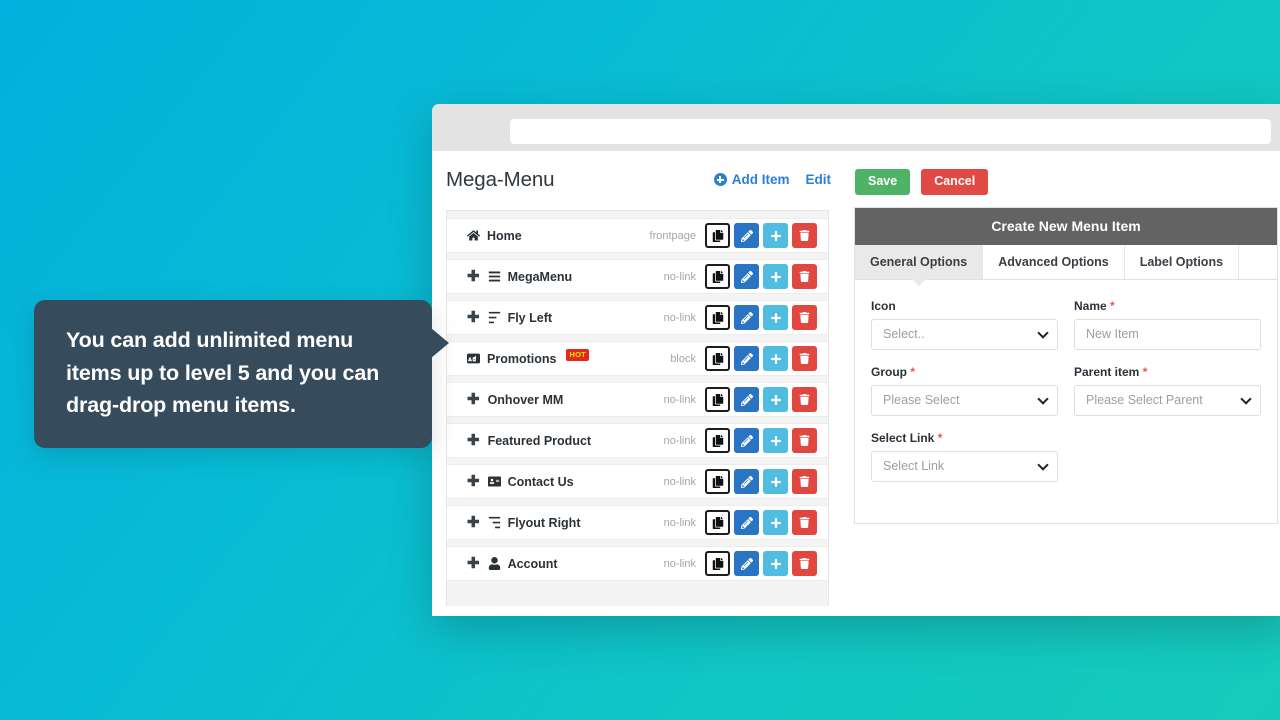 This screenshot has width=1280, height=720. Describe the element at coordinates (904, 334) in the screenshot. I see `select-value: Select..` at that location.